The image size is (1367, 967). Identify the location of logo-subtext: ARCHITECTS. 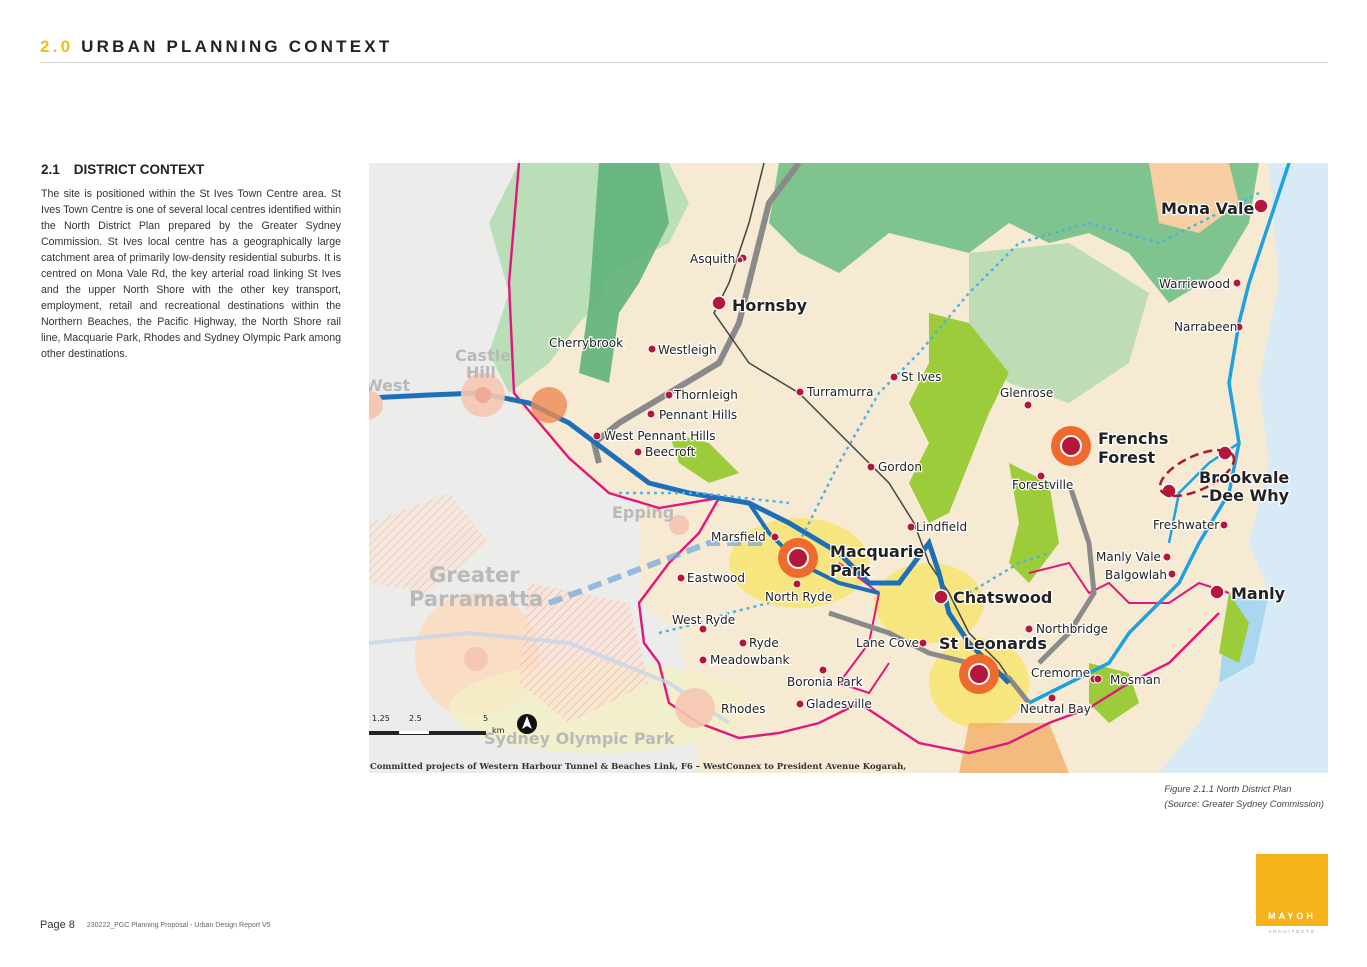
(1292, 931).